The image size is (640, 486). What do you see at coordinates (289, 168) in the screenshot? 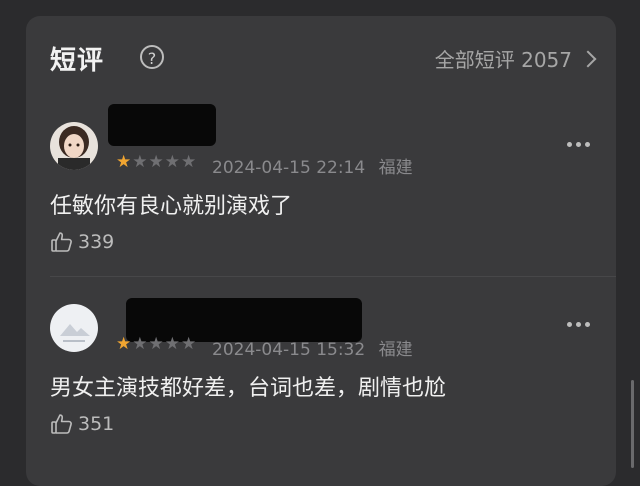
I see `comment-date: 2024-04-15 22:14` at bounding box center [289, 168].